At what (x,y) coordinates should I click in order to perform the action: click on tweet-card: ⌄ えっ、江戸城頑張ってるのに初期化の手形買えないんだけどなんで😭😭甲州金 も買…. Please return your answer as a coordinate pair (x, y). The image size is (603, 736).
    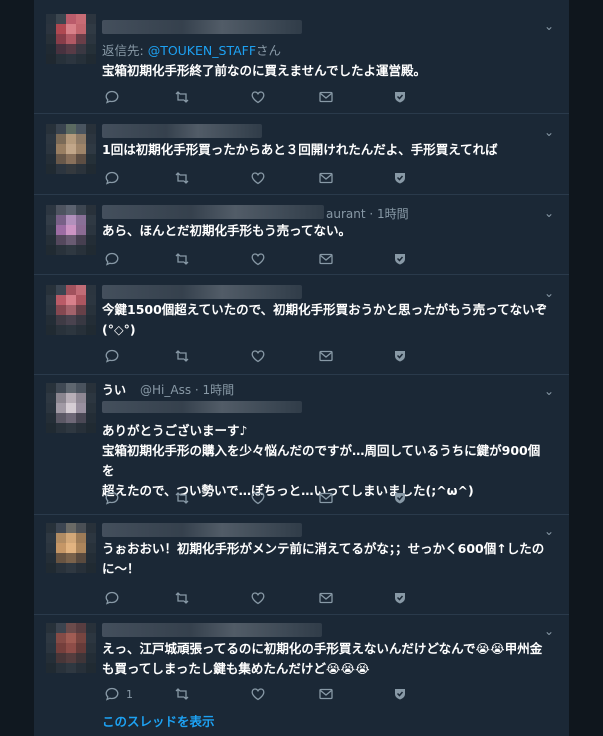
    Looking at the image, I should click on (301, 675).